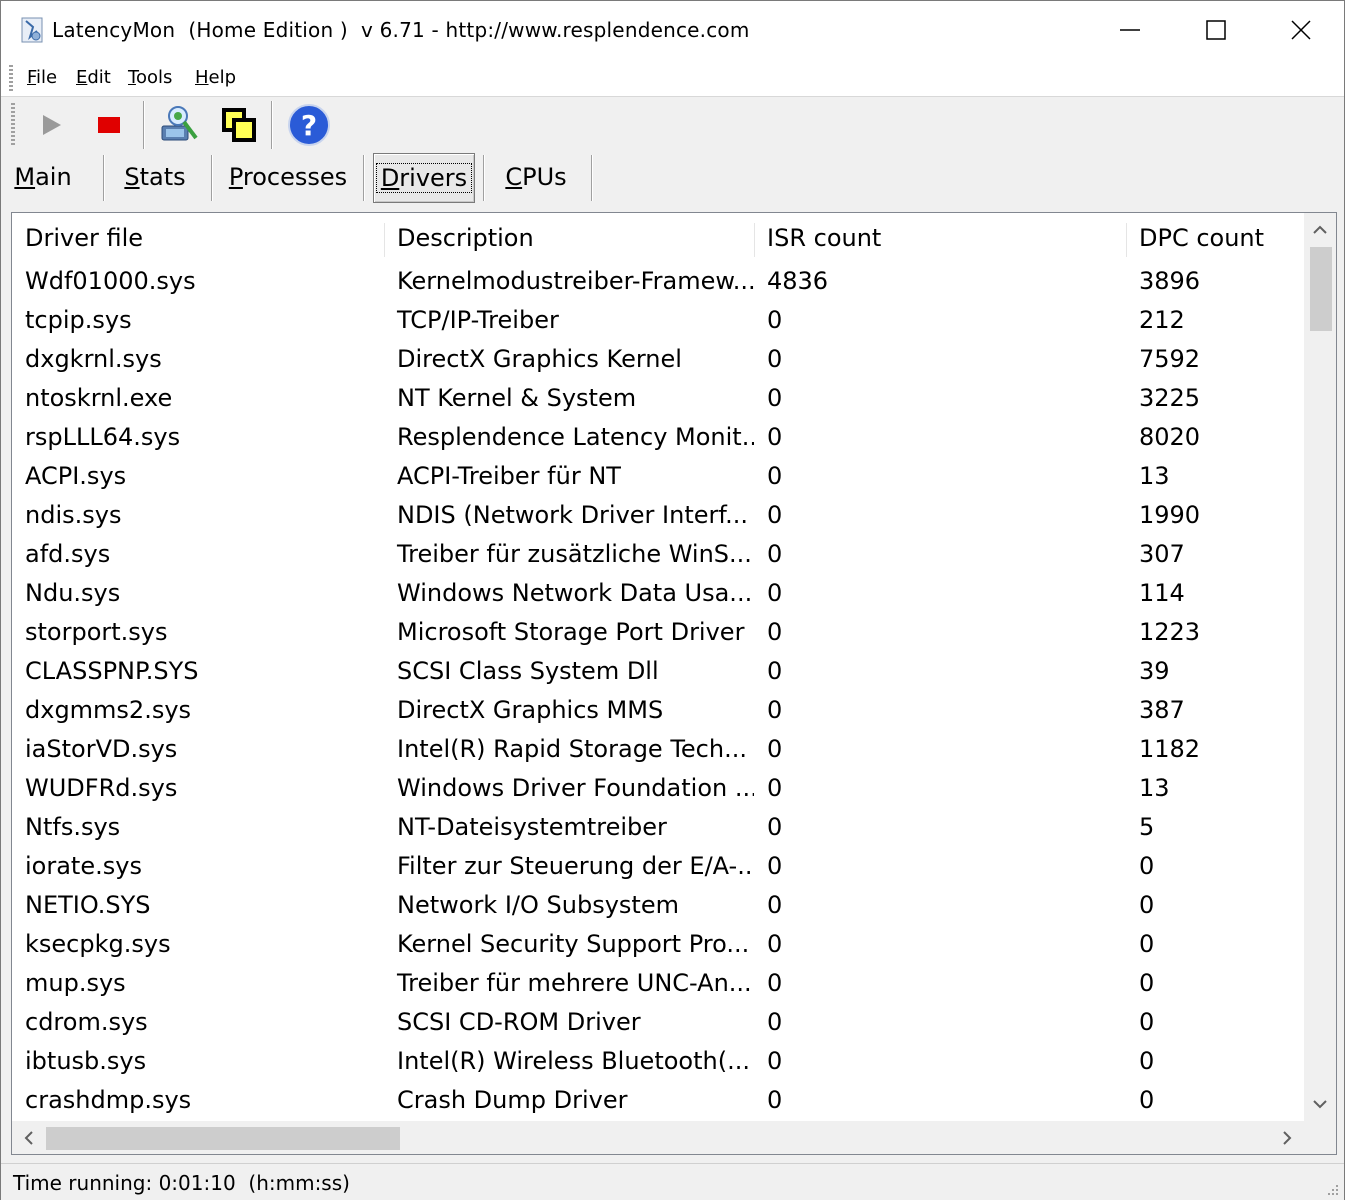 Image resolution: width=1345 pixels, height=1200 pixels. What do you see at coordinates (93, 359) in the screenshot?
I see `cell-driver-file: dxgkrnl.sys` at bounding box center [93, 359].